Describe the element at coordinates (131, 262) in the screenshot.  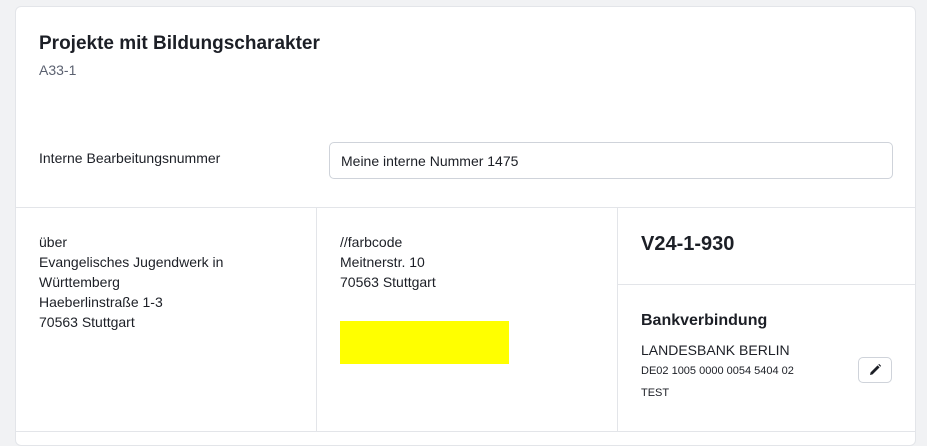
I see `address-line: Evangelisches Jugendwerk in` at that location.